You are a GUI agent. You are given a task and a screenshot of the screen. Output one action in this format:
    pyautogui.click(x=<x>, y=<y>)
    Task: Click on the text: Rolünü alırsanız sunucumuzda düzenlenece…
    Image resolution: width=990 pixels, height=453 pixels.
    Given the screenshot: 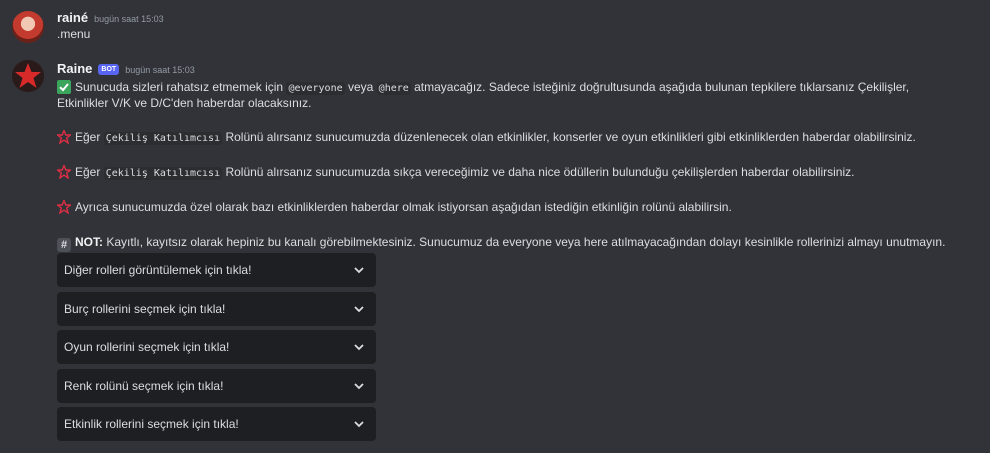 What is the action you would take?
    pyautogui.click(x=570, y=137)
    